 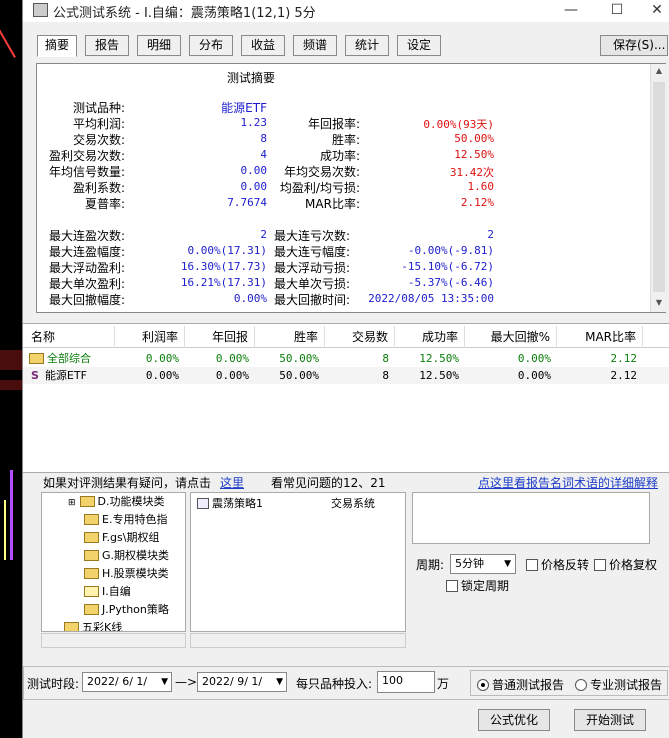 What do you see at coordinates (263, 138) in the screenshot?
I see `trades-value: 8` at bounding box center [263, 138].